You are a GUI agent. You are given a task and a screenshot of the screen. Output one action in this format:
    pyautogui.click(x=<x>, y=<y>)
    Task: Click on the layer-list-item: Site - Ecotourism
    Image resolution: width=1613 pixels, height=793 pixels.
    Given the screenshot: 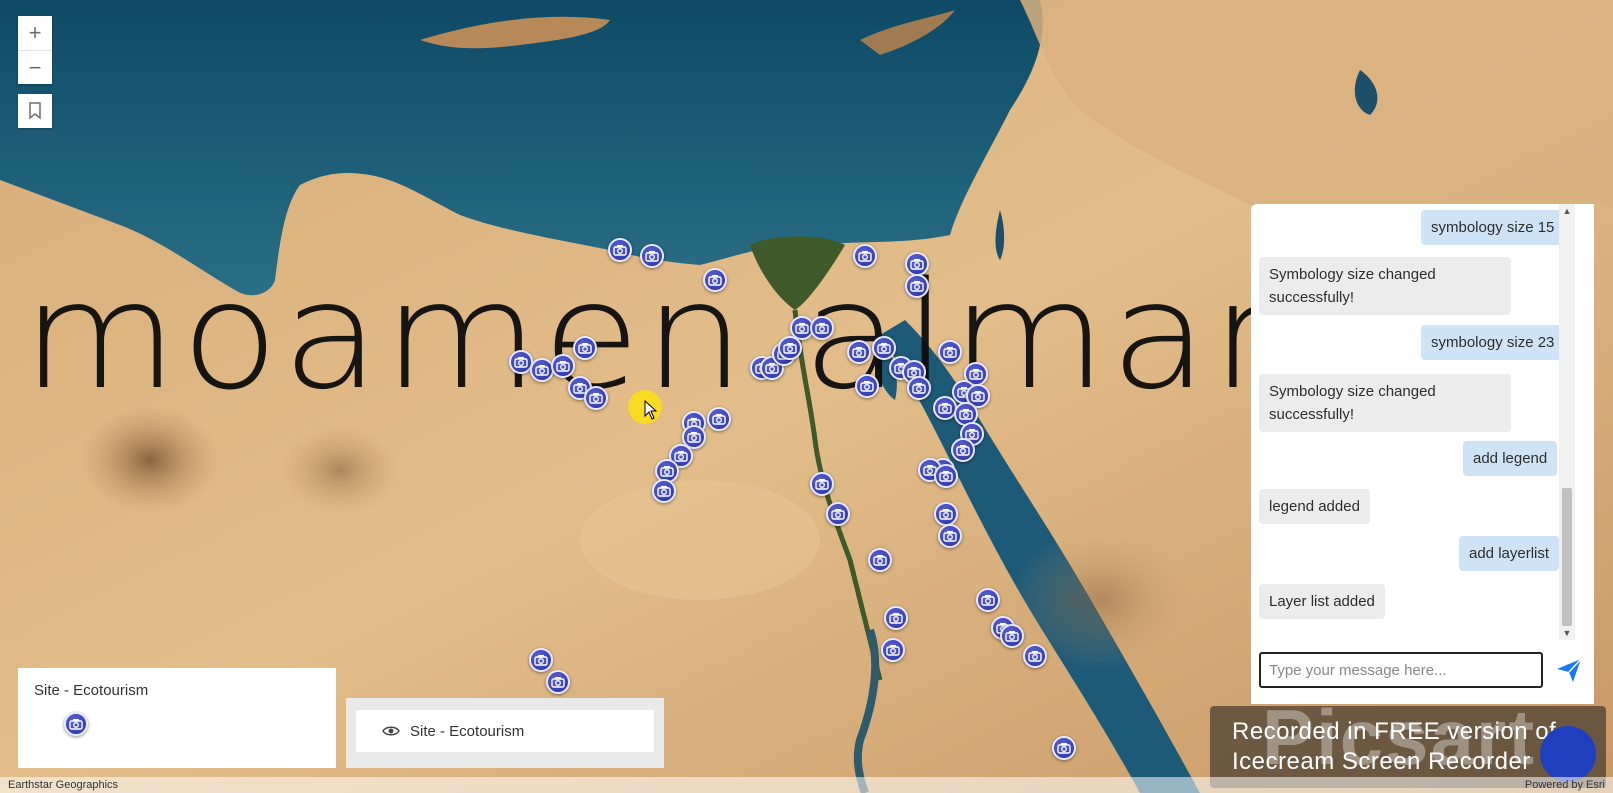 What is the action you would take?
    pyautogui.click(x=505, y=731)
    